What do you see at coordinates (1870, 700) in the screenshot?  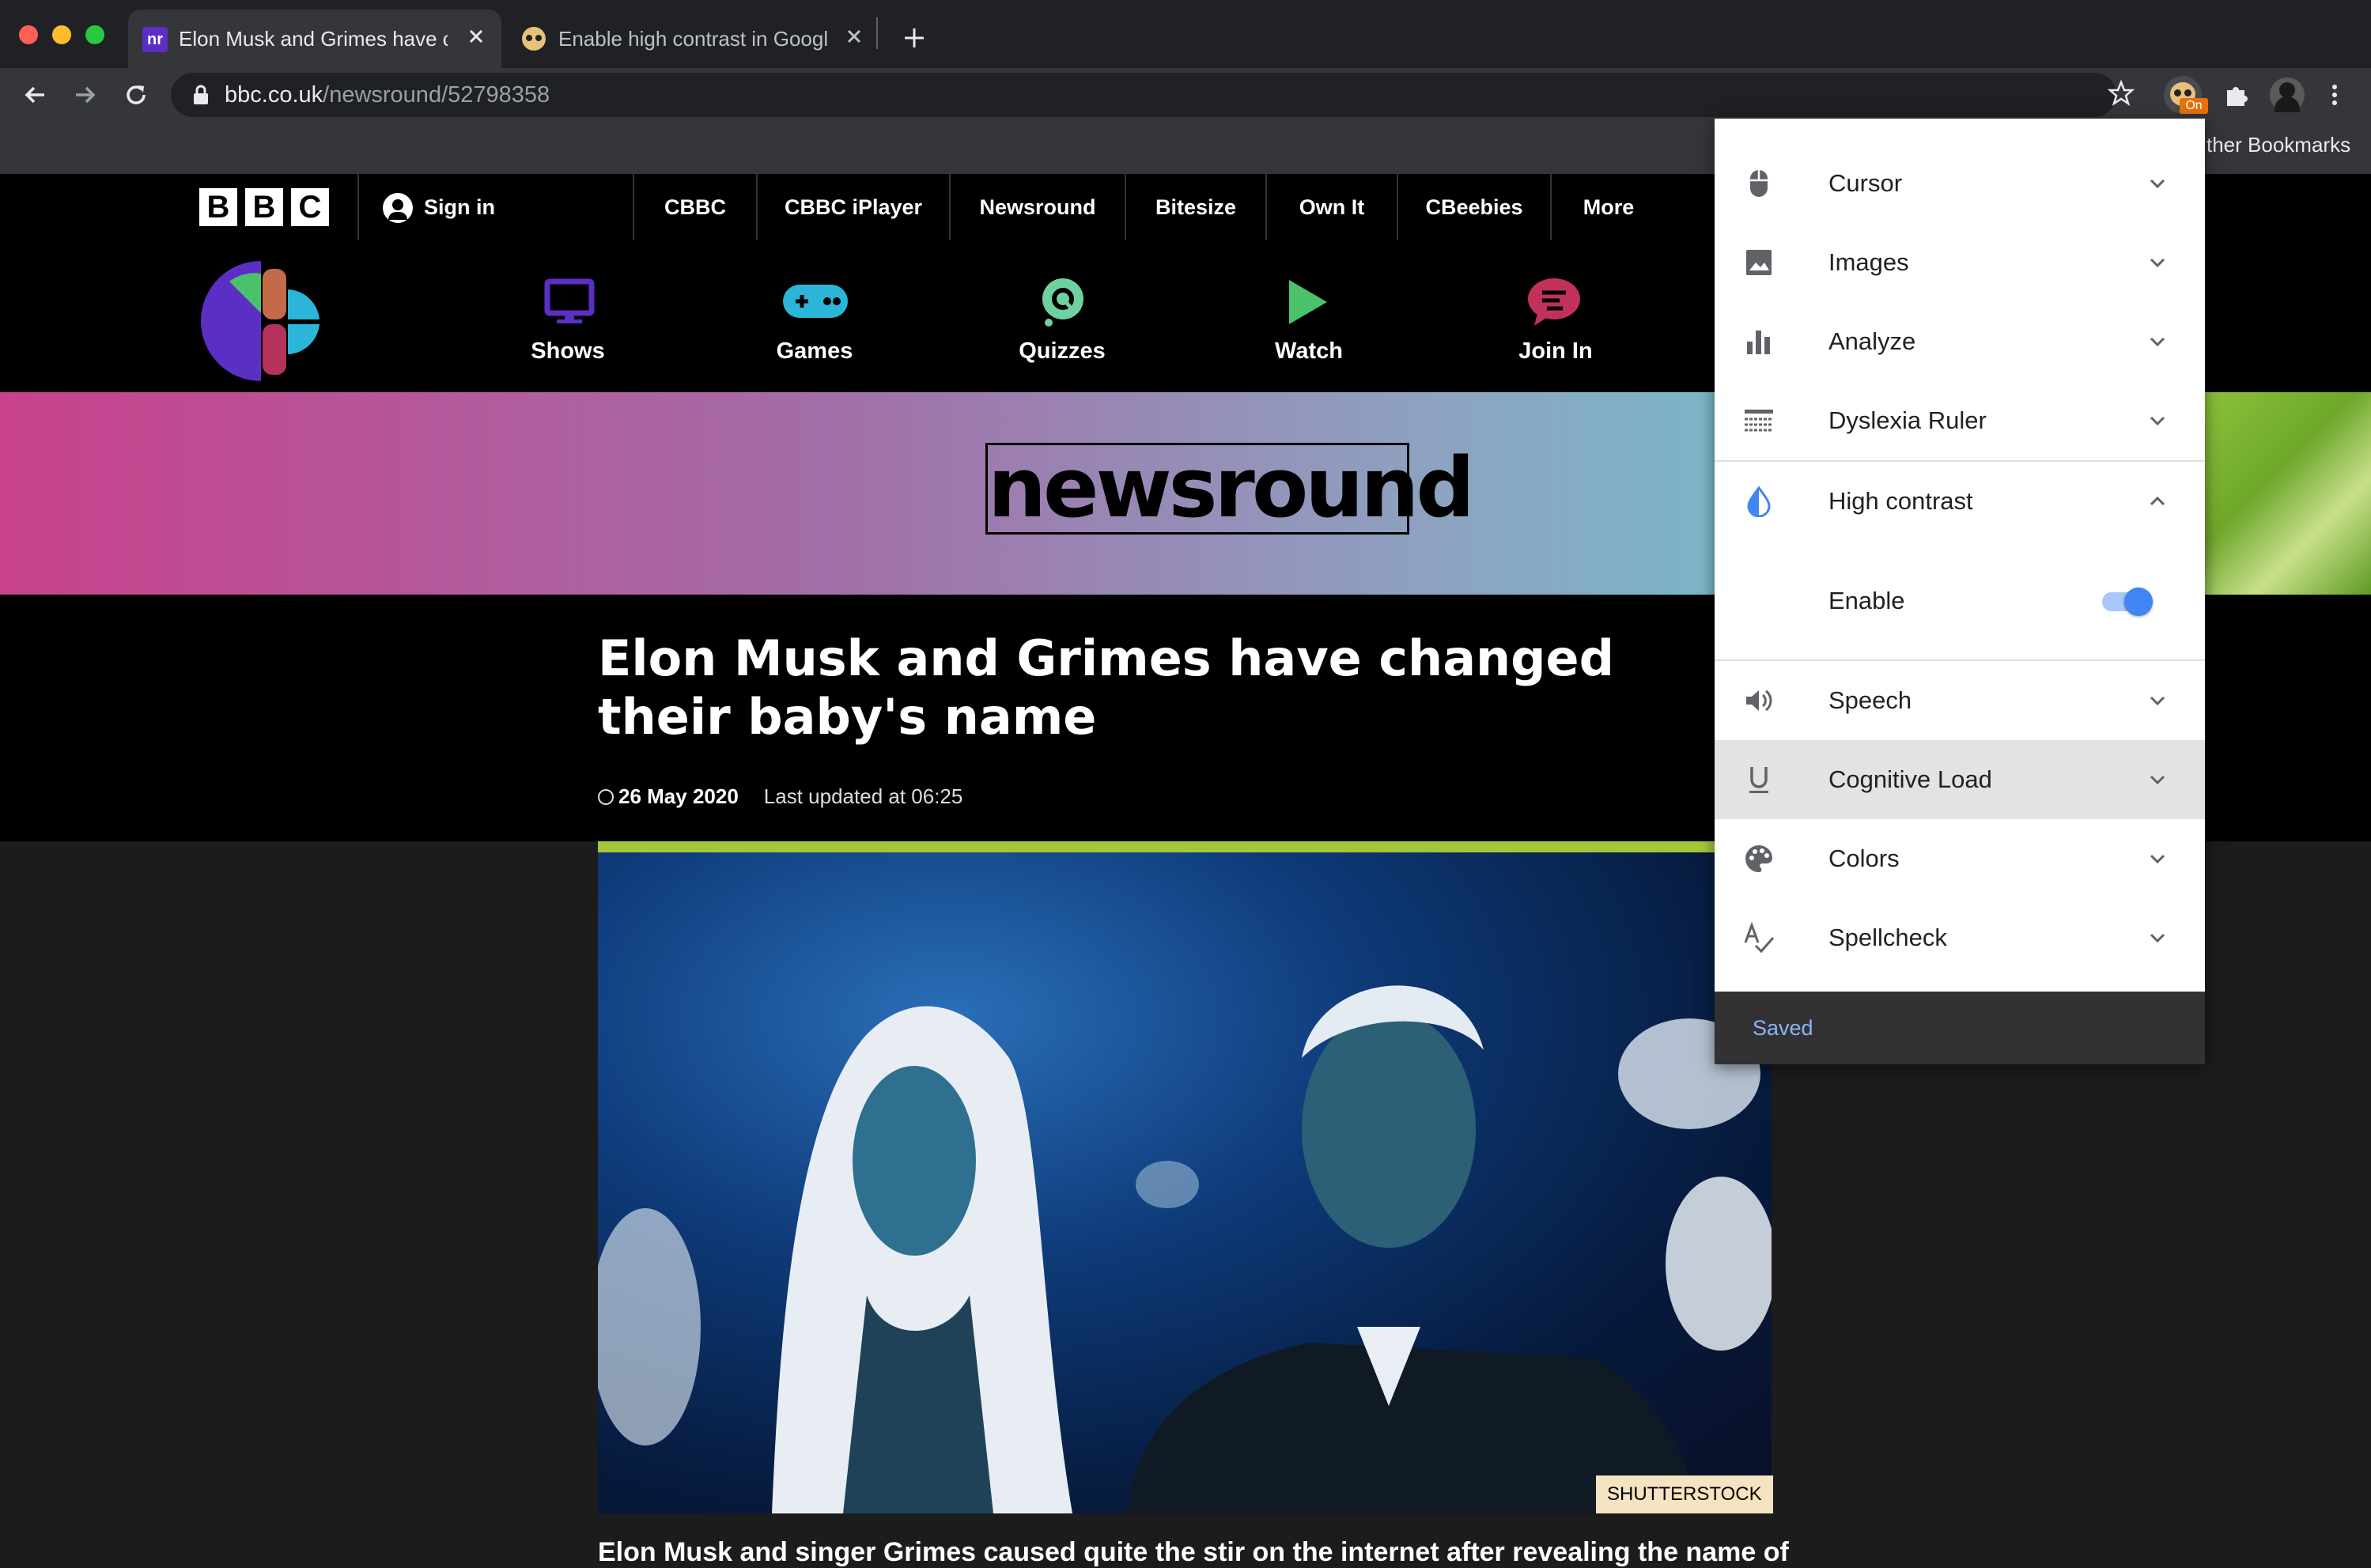 I see `panel-item-label: Speech` at bounding box center [1870, 700].